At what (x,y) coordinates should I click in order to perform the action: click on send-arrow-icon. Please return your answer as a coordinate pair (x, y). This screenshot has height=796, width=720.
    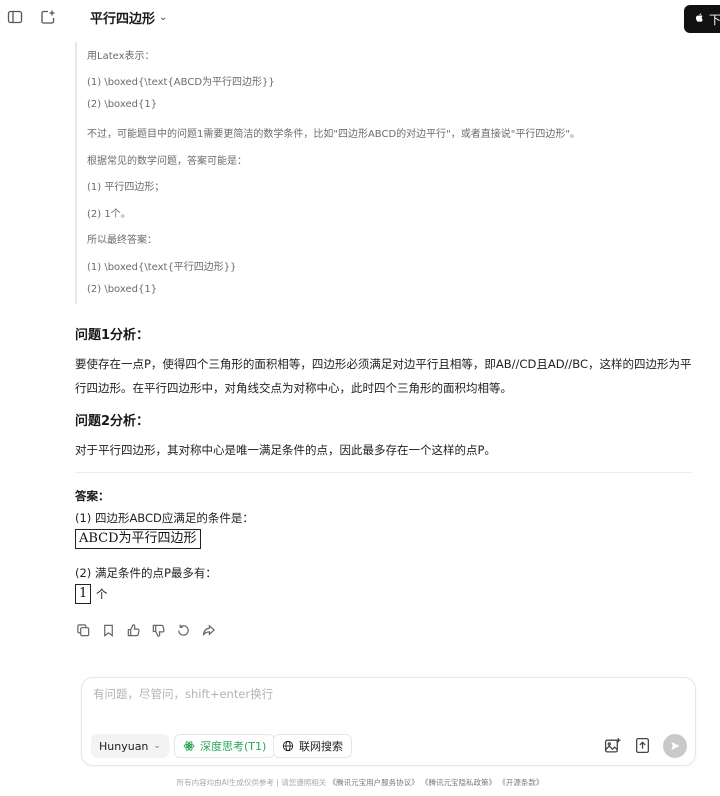
    Looking at the image, I should click on (675, 746).